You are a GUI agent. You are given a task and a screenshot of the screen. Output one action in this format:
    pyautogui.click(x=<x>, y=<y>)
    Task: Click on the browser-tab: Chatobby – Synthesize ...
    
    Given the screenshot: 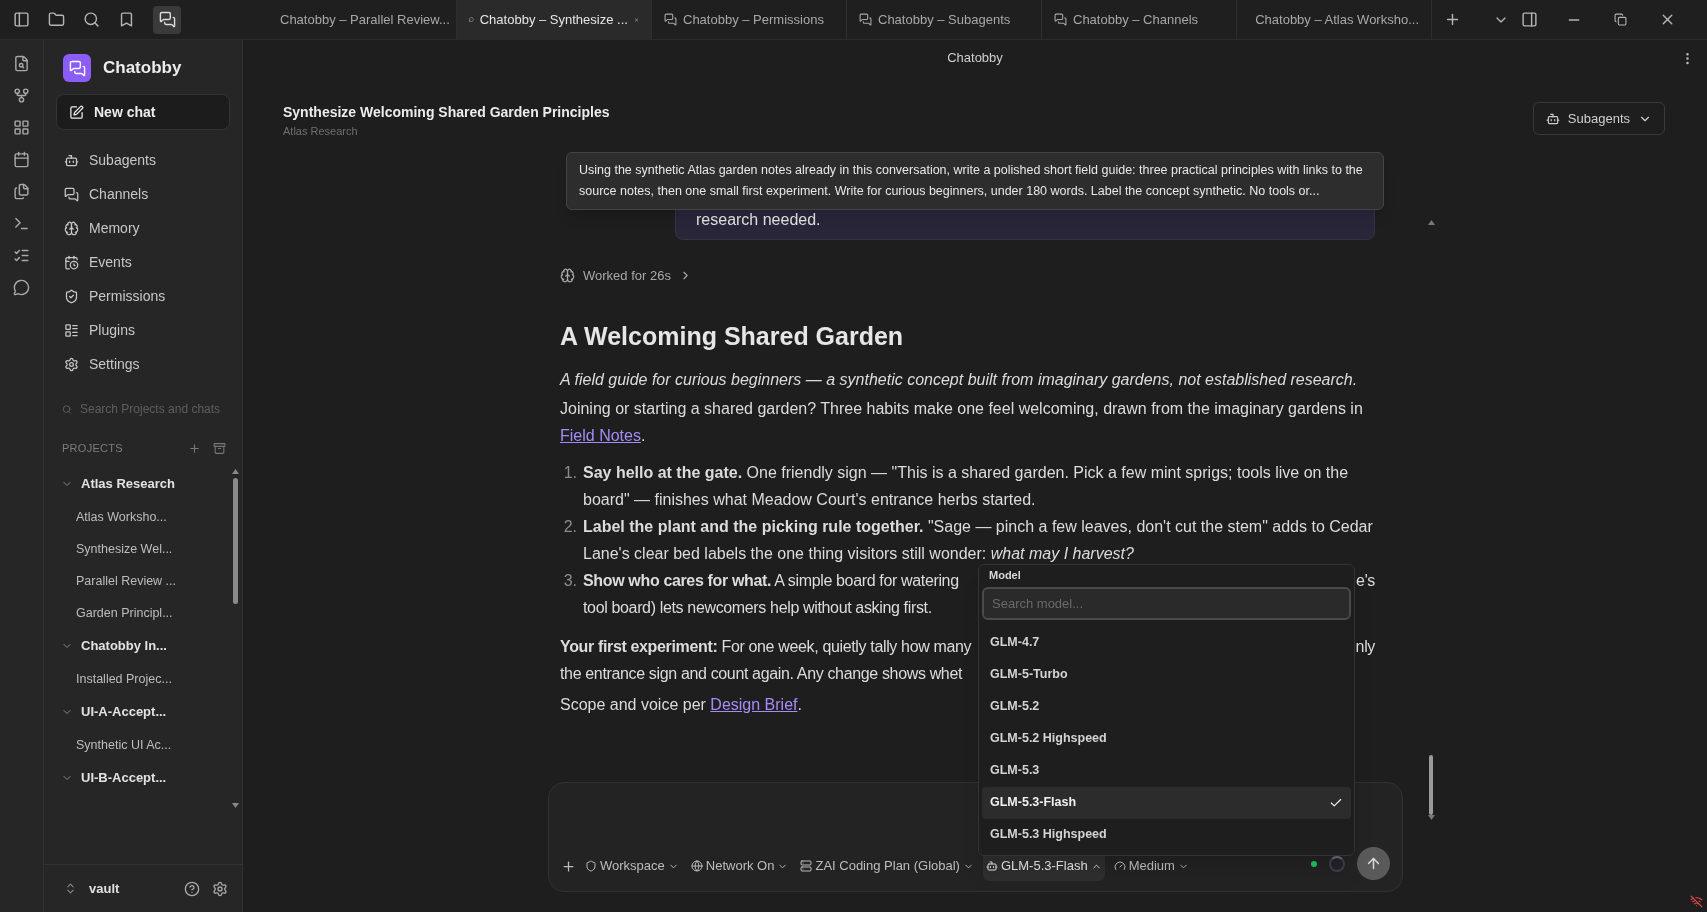 What is the action you would take?
    pyautogui.click(x=554, y=20)
    